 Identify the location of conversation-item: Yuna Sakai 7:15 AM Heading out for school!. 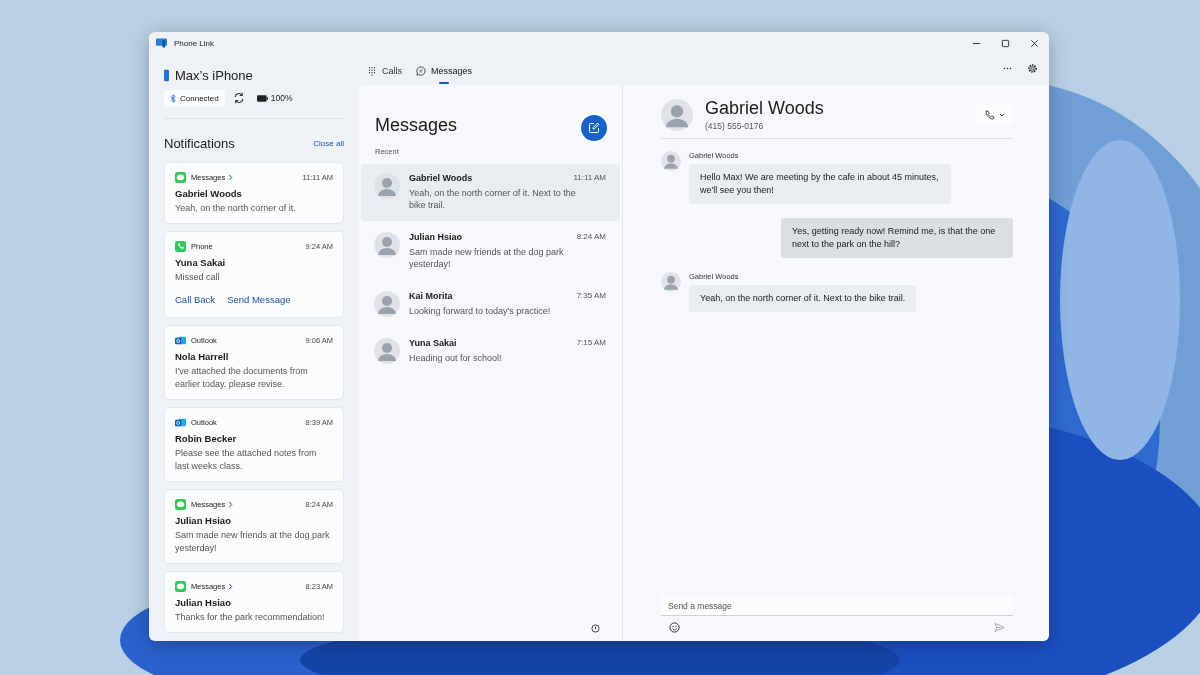
(490, 351).